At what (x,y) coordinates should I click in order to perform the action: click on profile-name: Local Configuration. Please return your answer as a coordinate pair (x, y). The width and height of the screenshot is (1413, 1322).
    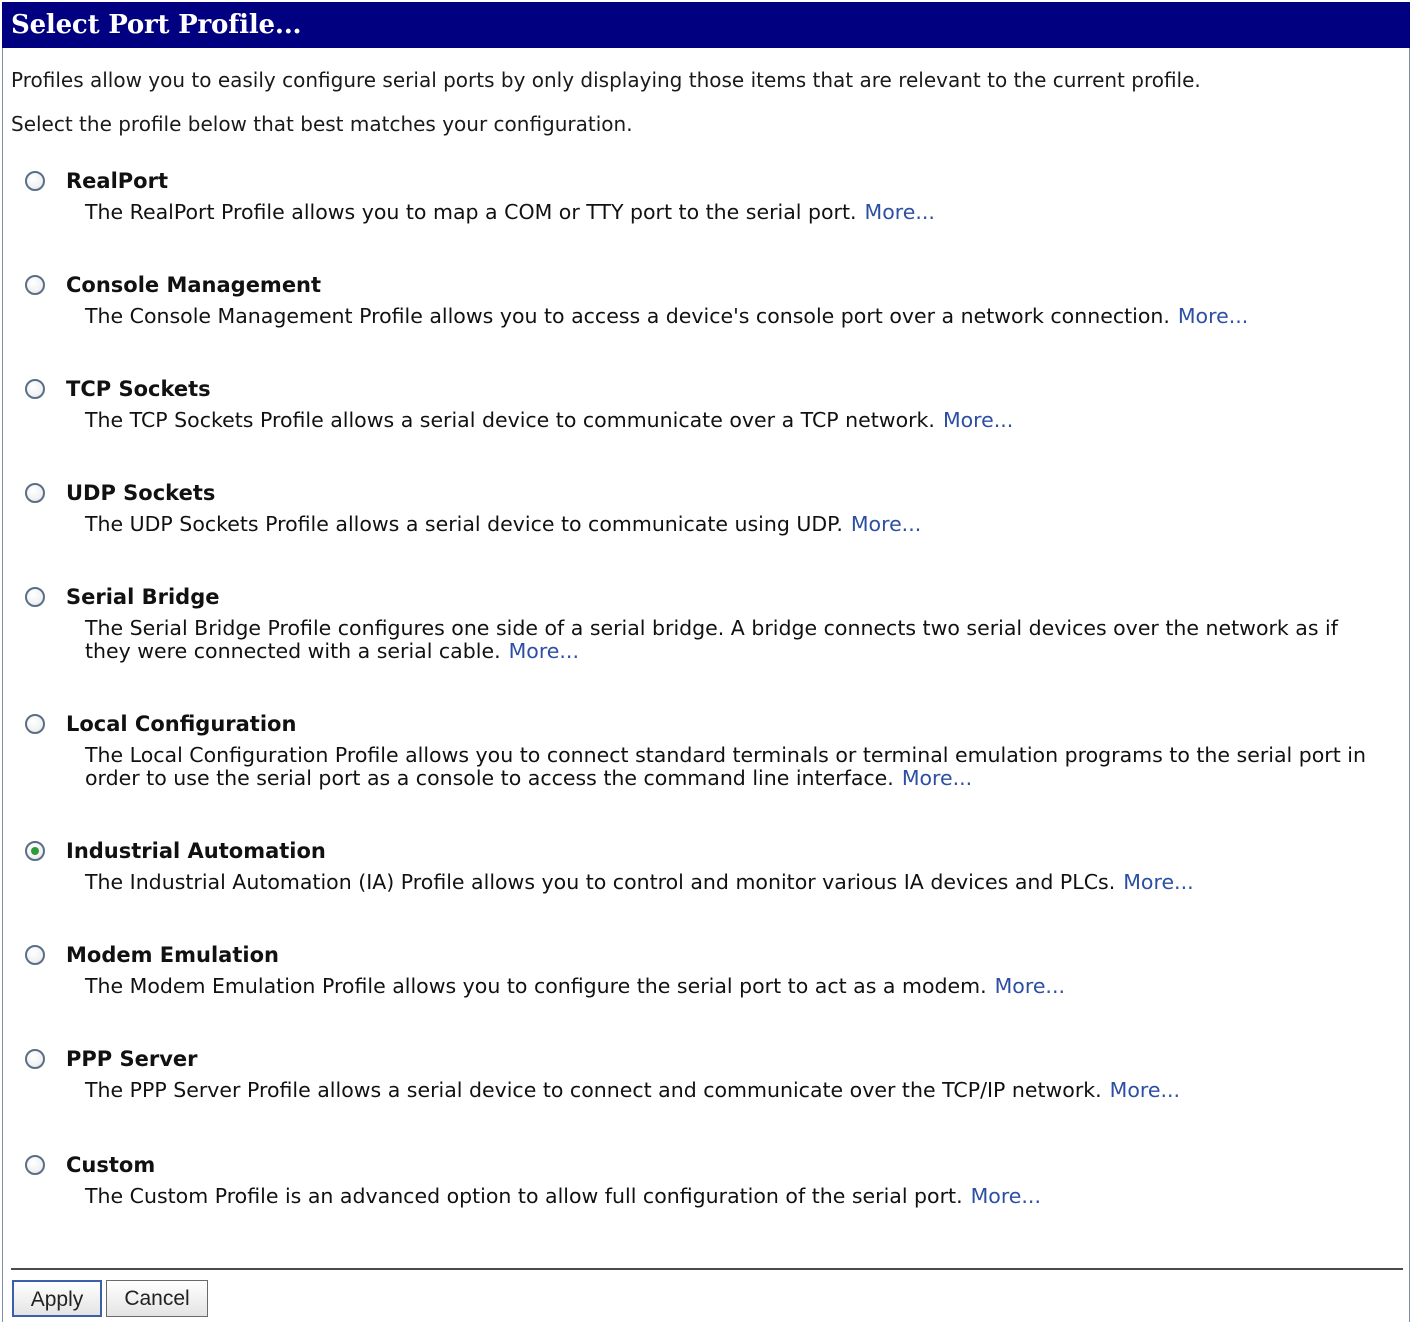
    Looking at the image, I should click on (181, 724).